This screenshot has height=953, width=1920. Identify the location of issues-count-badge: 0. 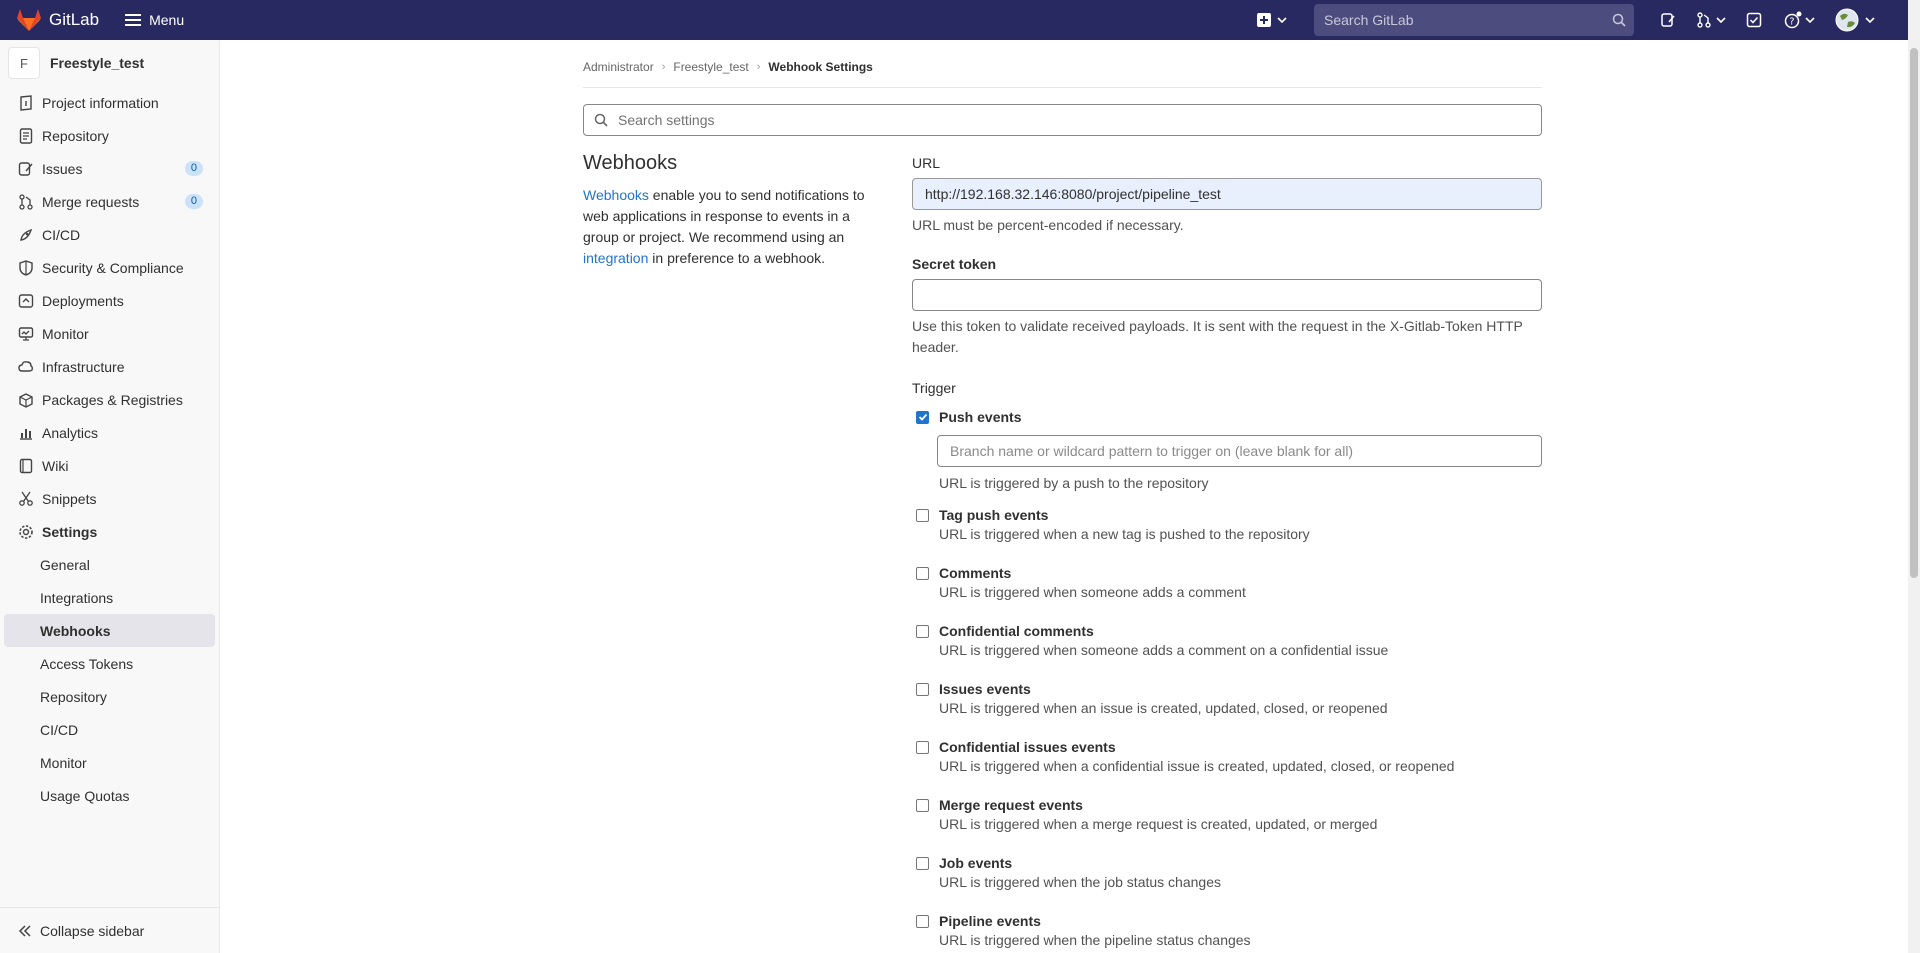
(193, 168).